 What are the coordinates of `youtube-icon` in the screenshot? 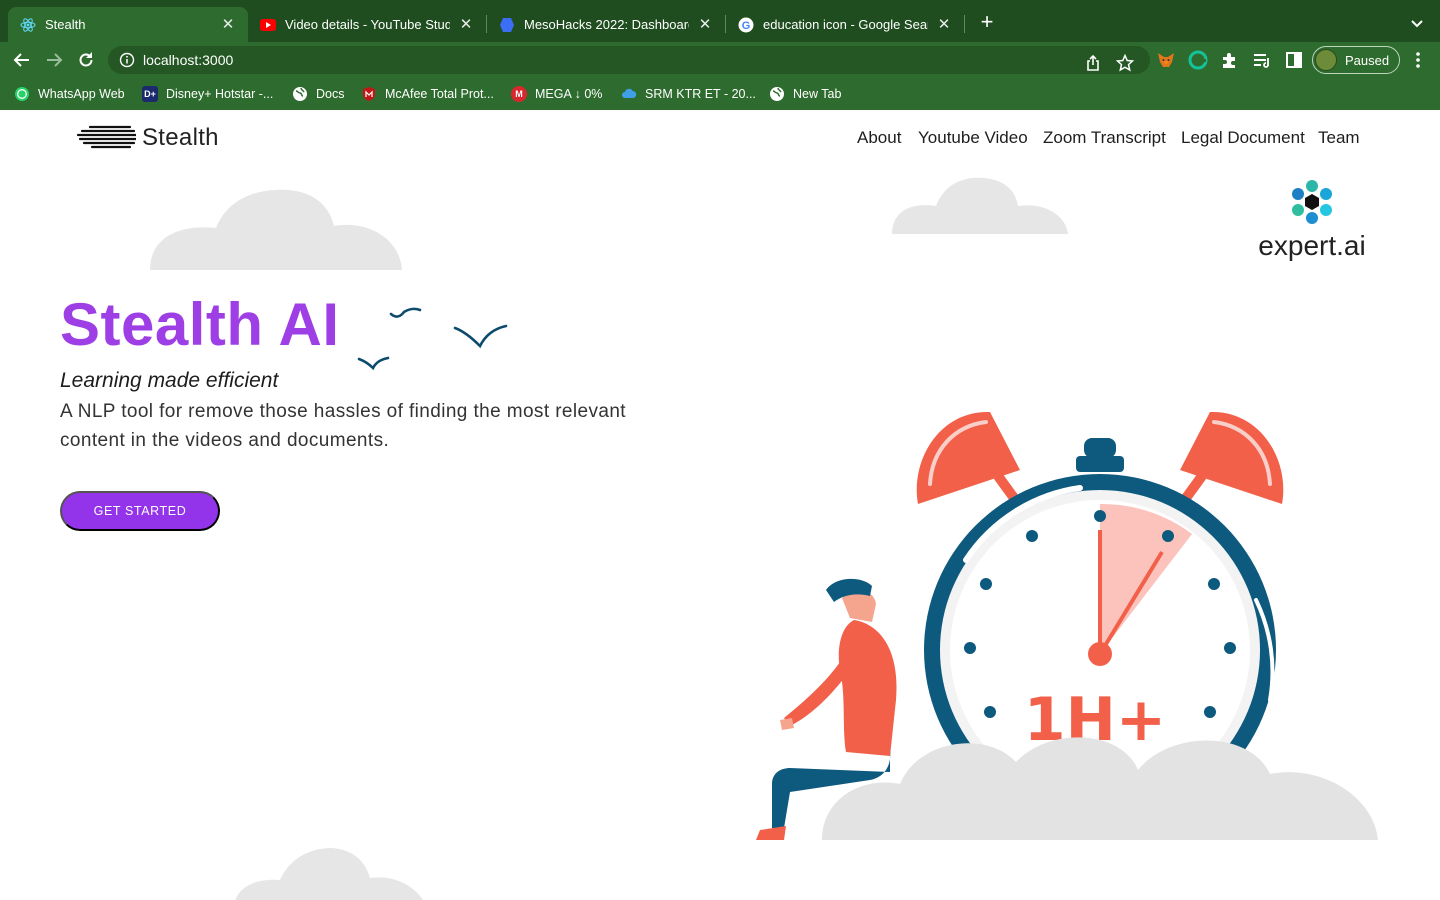 It's located at (268, 25).